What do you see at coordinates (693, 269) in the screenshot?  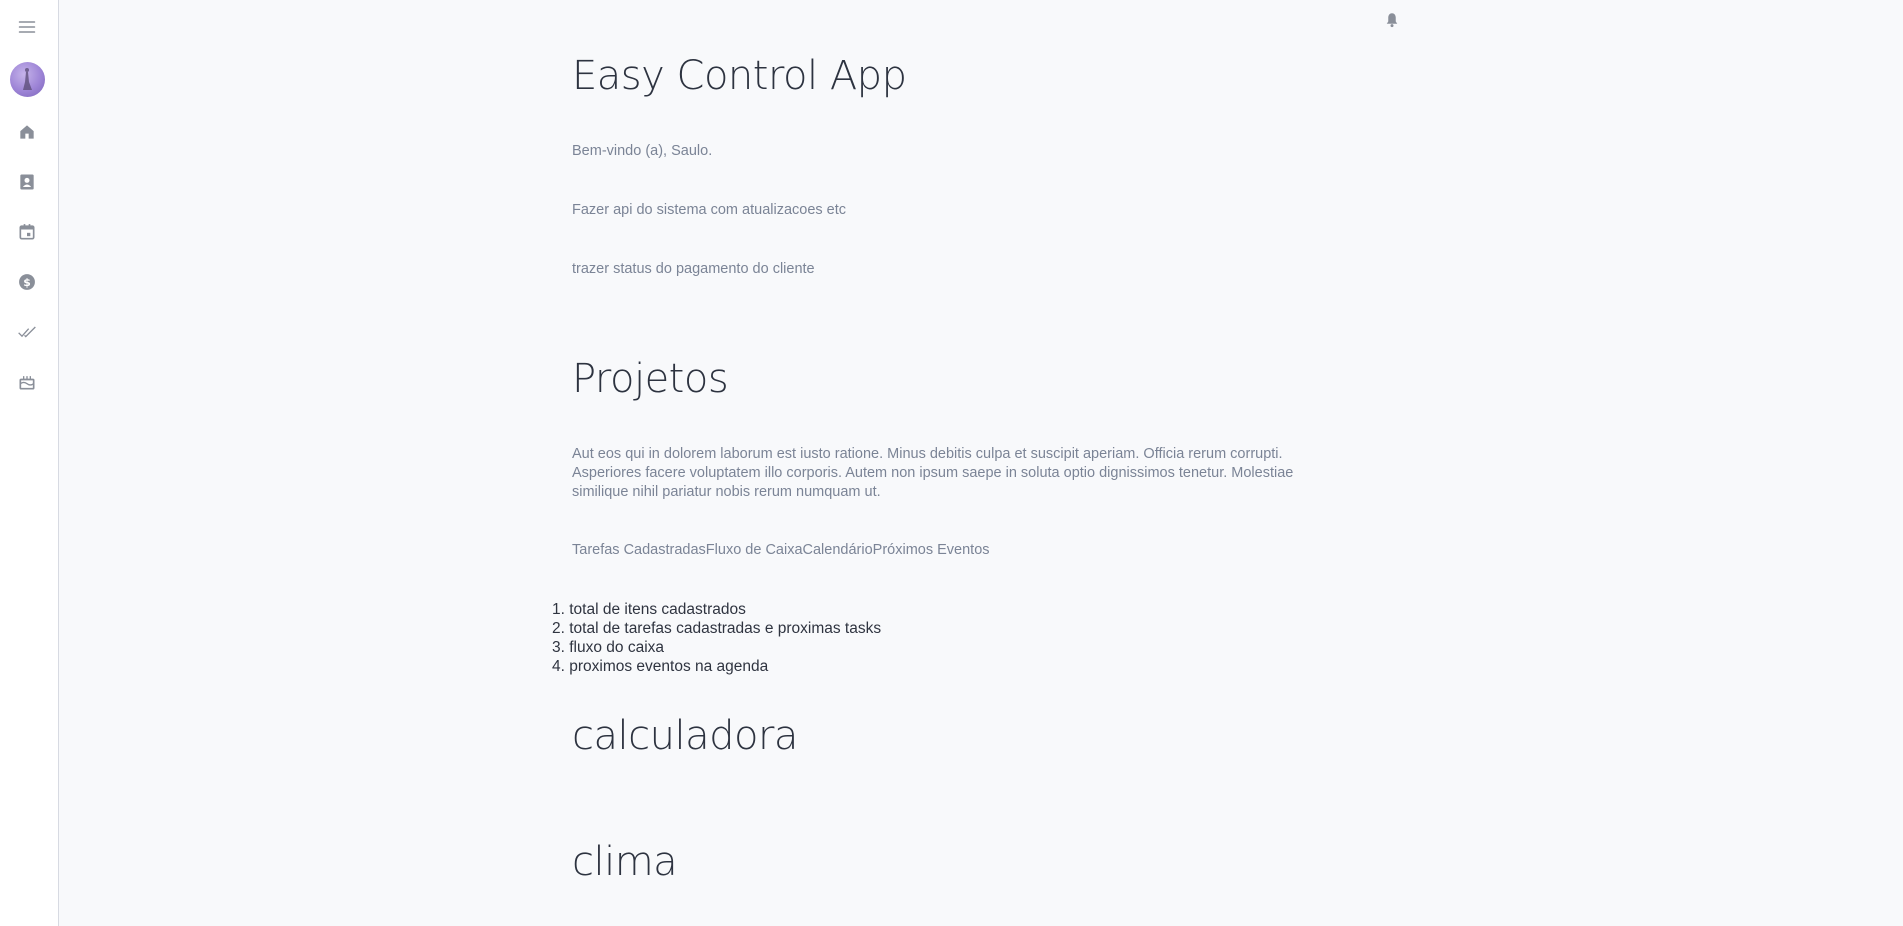 I see `note-text-2: trazer status do pagamento do cliente` at bounding box center [693, 269].